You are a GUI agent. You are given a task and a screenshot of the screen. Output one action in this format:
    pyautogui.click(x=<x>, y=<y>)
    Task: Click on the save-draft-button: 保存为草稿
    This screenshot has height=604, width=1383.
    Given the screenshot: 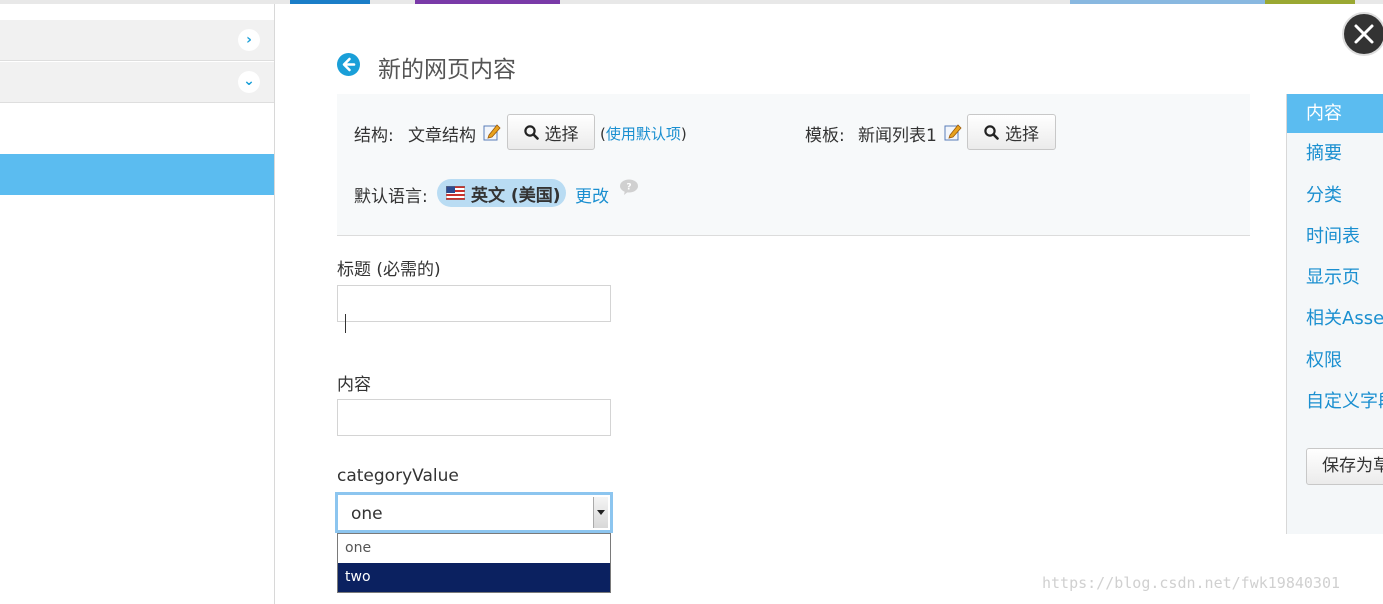 What is the action you would take?
    pyautogui.click(x=1344, y=466)
    